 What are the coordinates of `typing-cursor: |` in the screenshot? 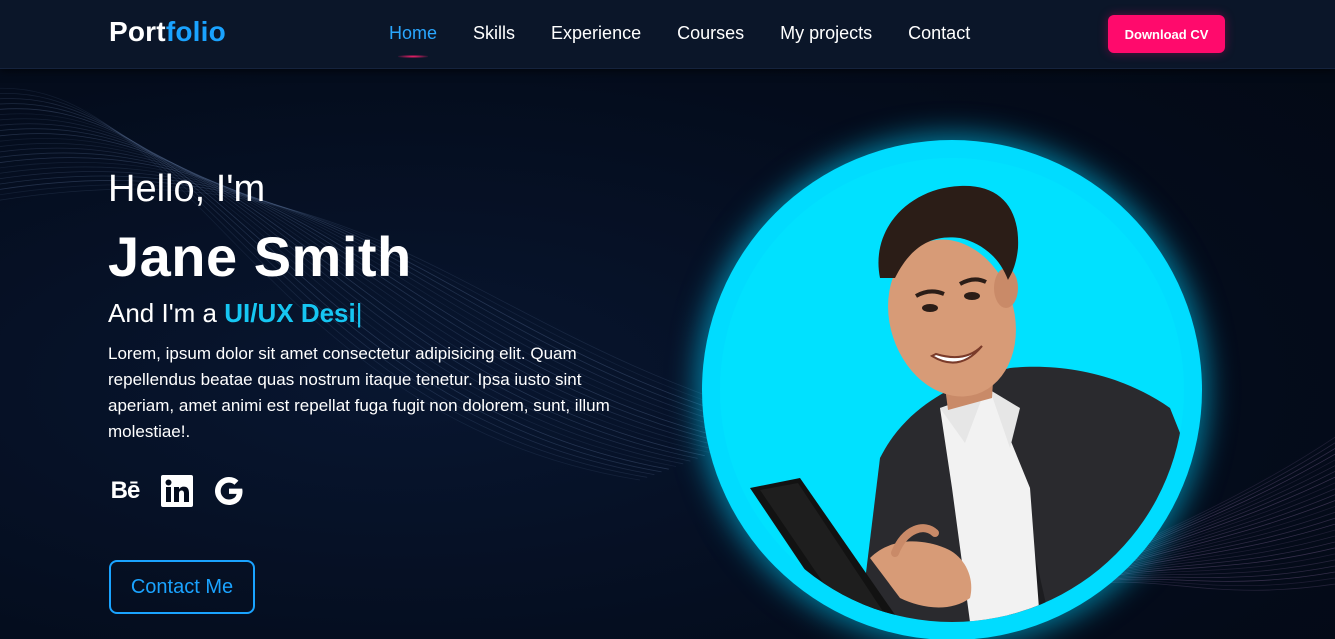 It's located at (359, 313).